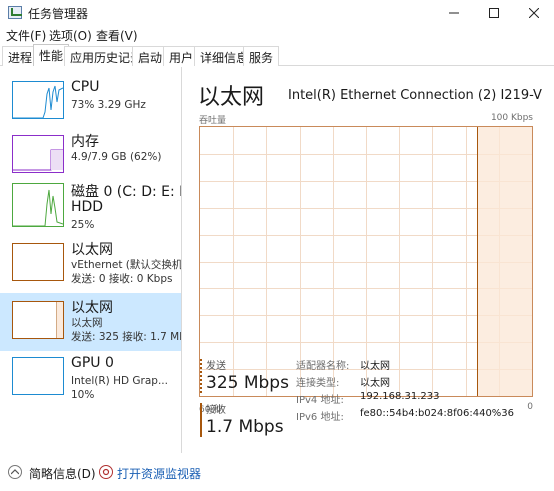  I want to click on tab-services: 服务, so click(261, 56).